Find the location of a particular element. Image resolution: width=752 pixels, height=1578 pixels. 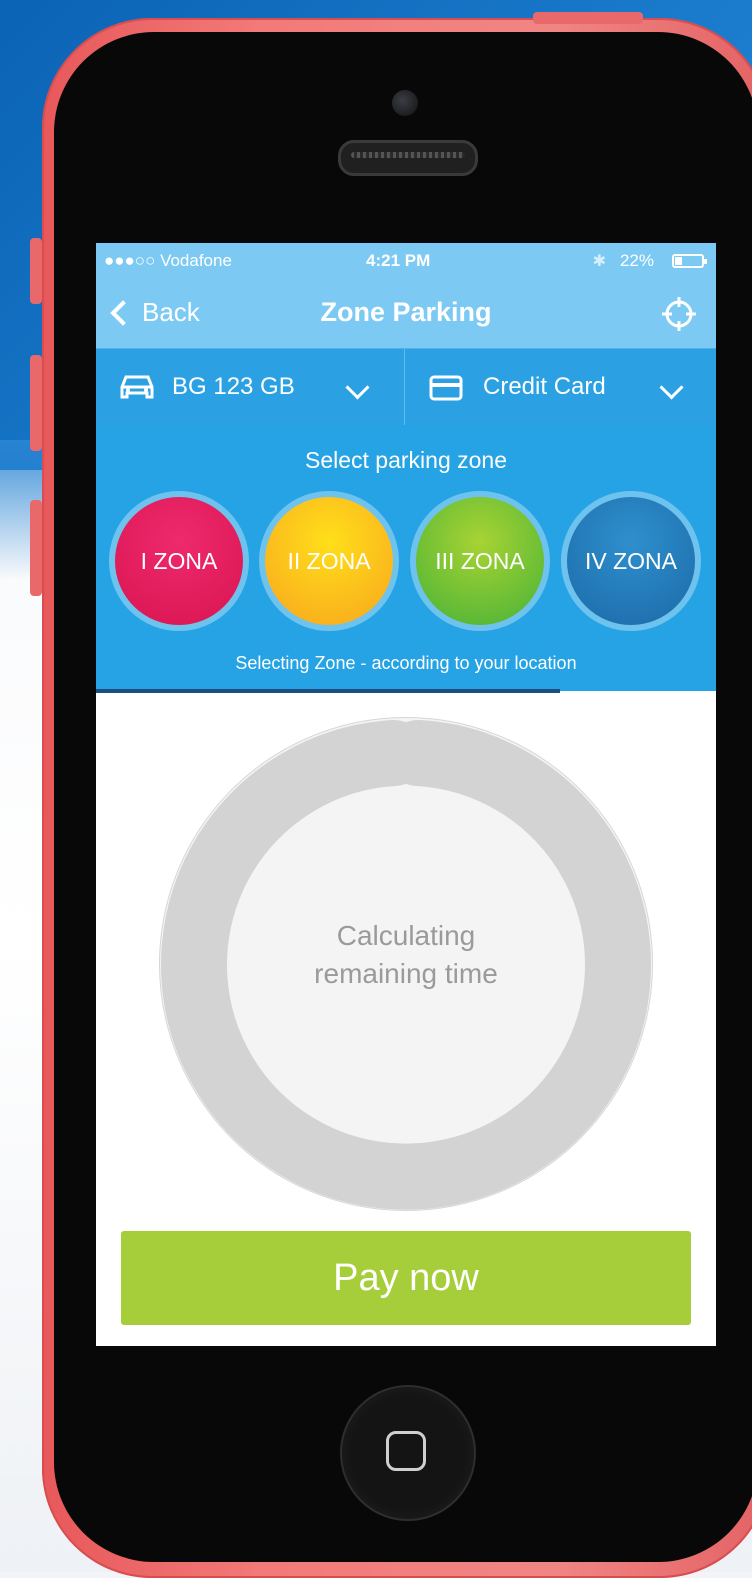

car-icon is located at coordinates (137, 387).